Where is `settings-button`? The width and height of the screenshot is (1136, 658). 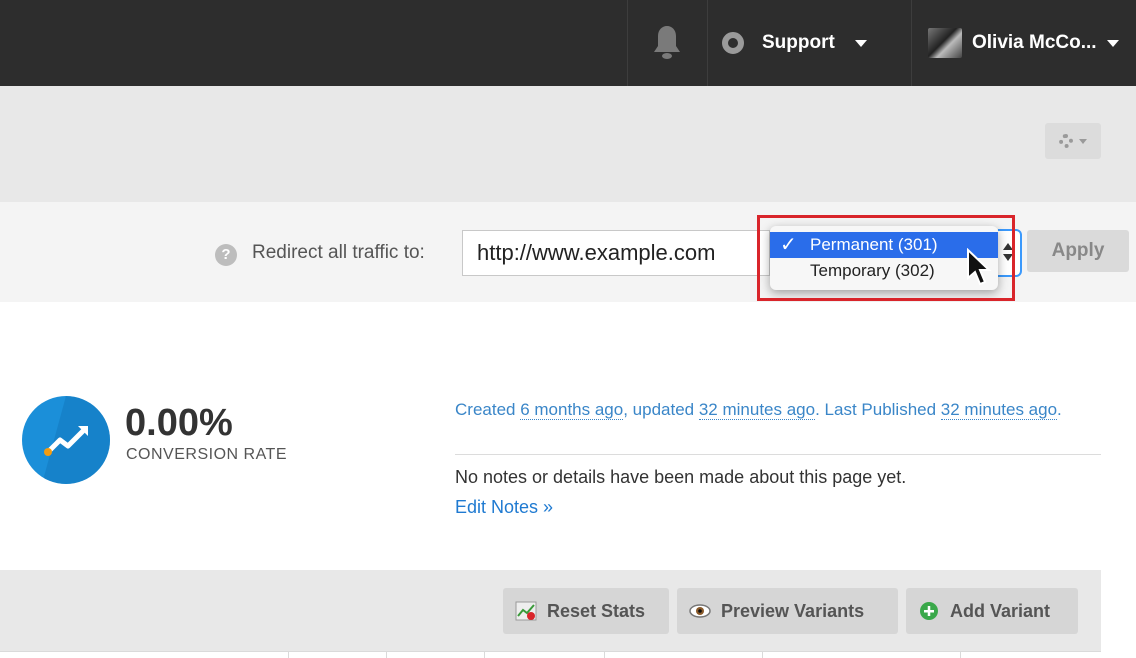
settings-button is located at coordinates (1073, 141).